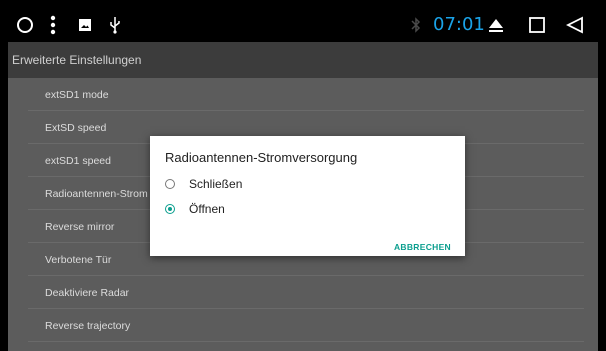  Describe the element at coordinates (53, 25) in the screenshot. I see `more-vert-icon` at that location.